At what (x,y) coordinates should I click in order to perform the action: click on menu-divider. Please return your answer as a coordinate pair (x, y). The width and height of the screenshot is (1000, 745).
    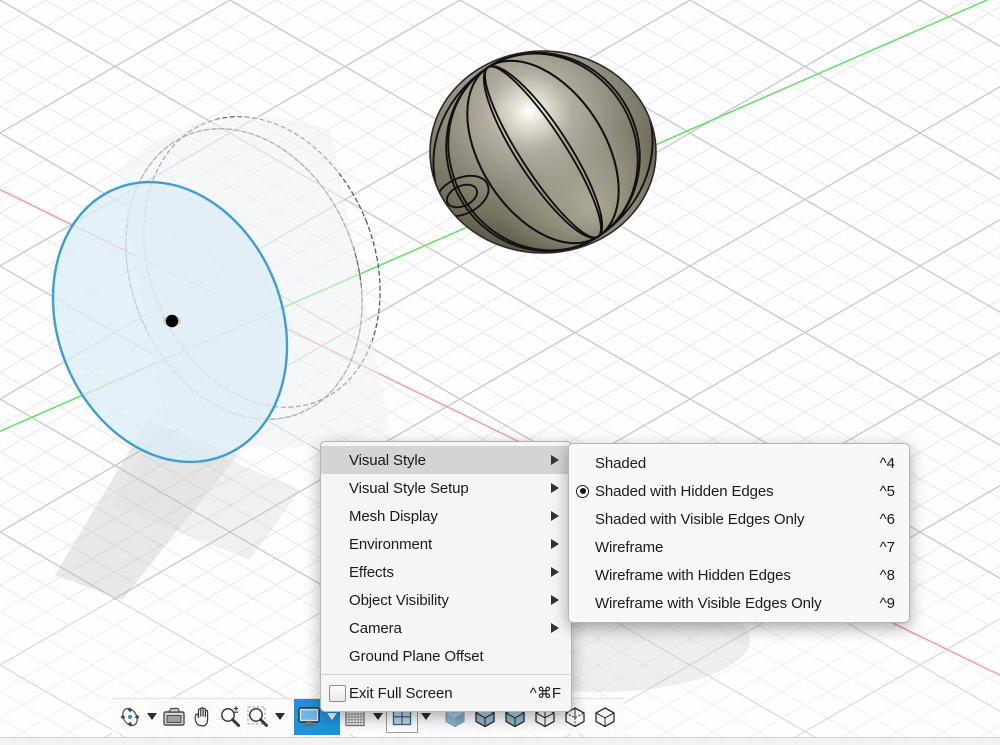
    Looking at the image, I should click on (446, 674).